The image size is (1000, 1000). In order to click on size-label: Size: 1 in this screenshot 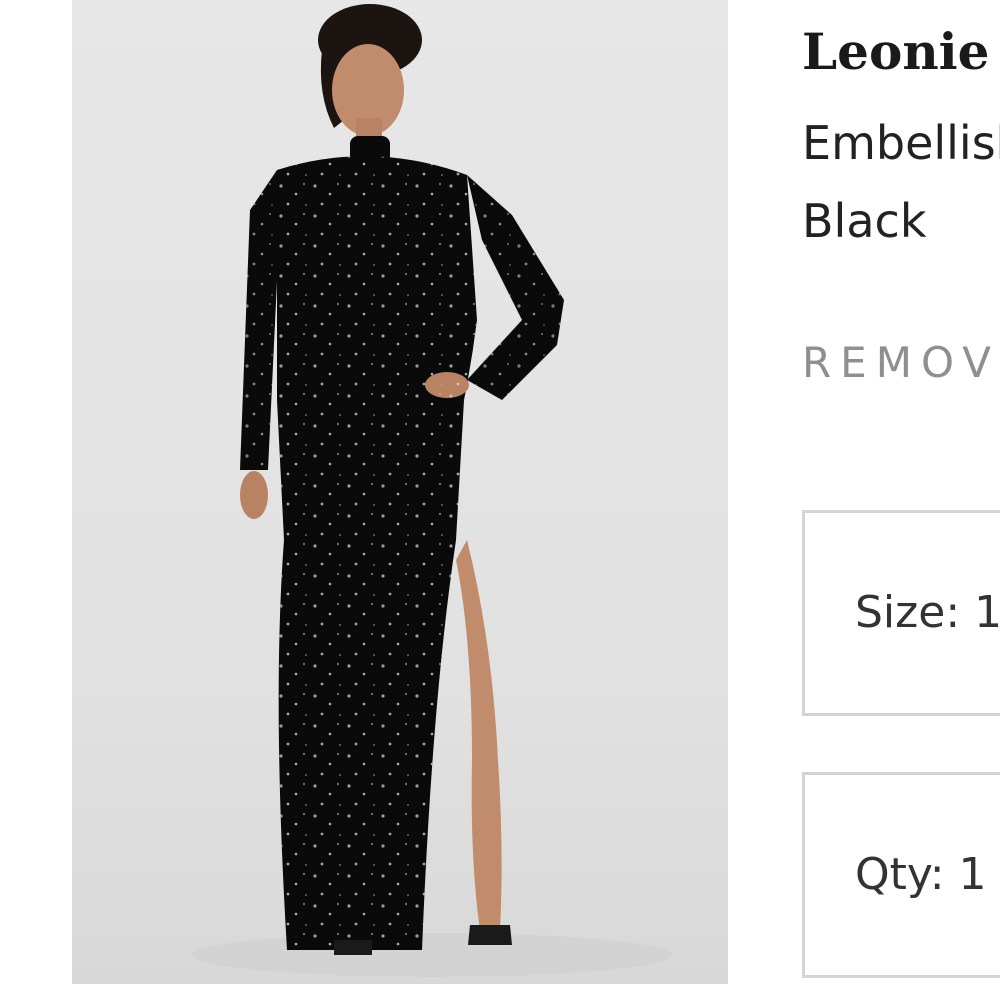, I will do `click(927, 612)`.